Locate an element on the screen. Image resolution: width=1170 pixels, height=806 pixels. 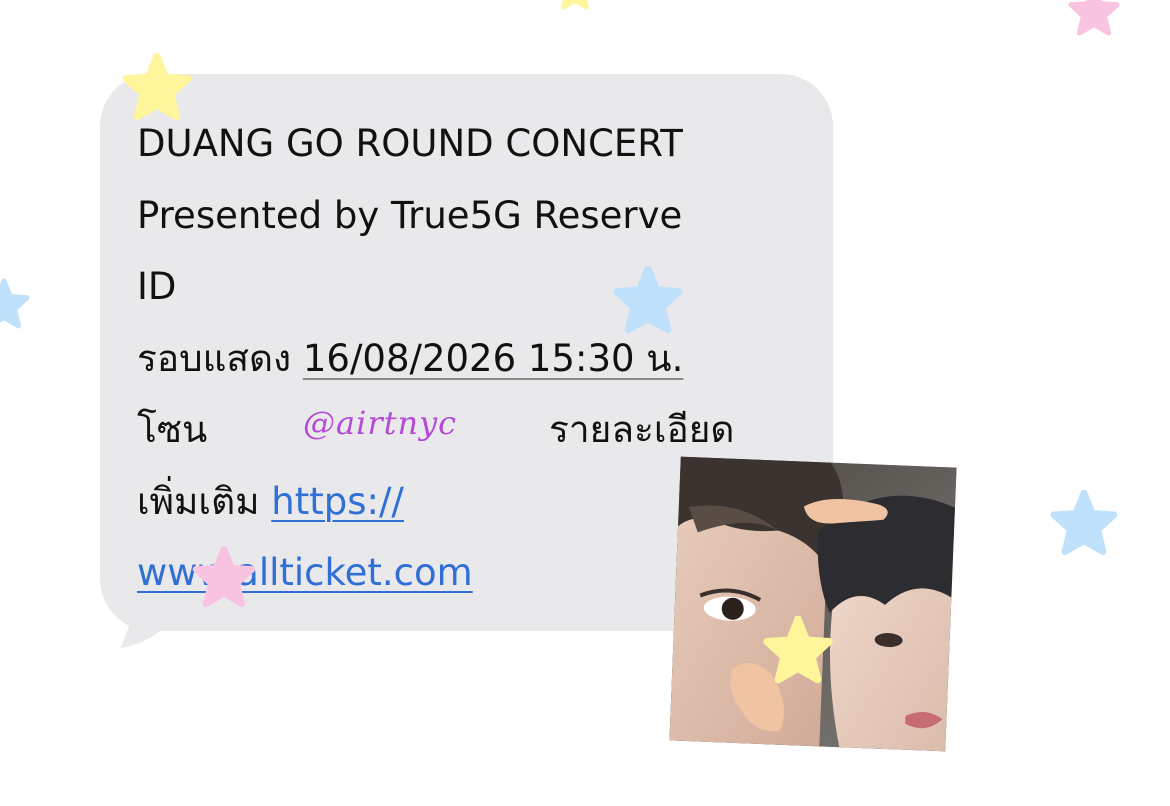
showtime-label: รอบแสดง is located at coordinates (214, 358).